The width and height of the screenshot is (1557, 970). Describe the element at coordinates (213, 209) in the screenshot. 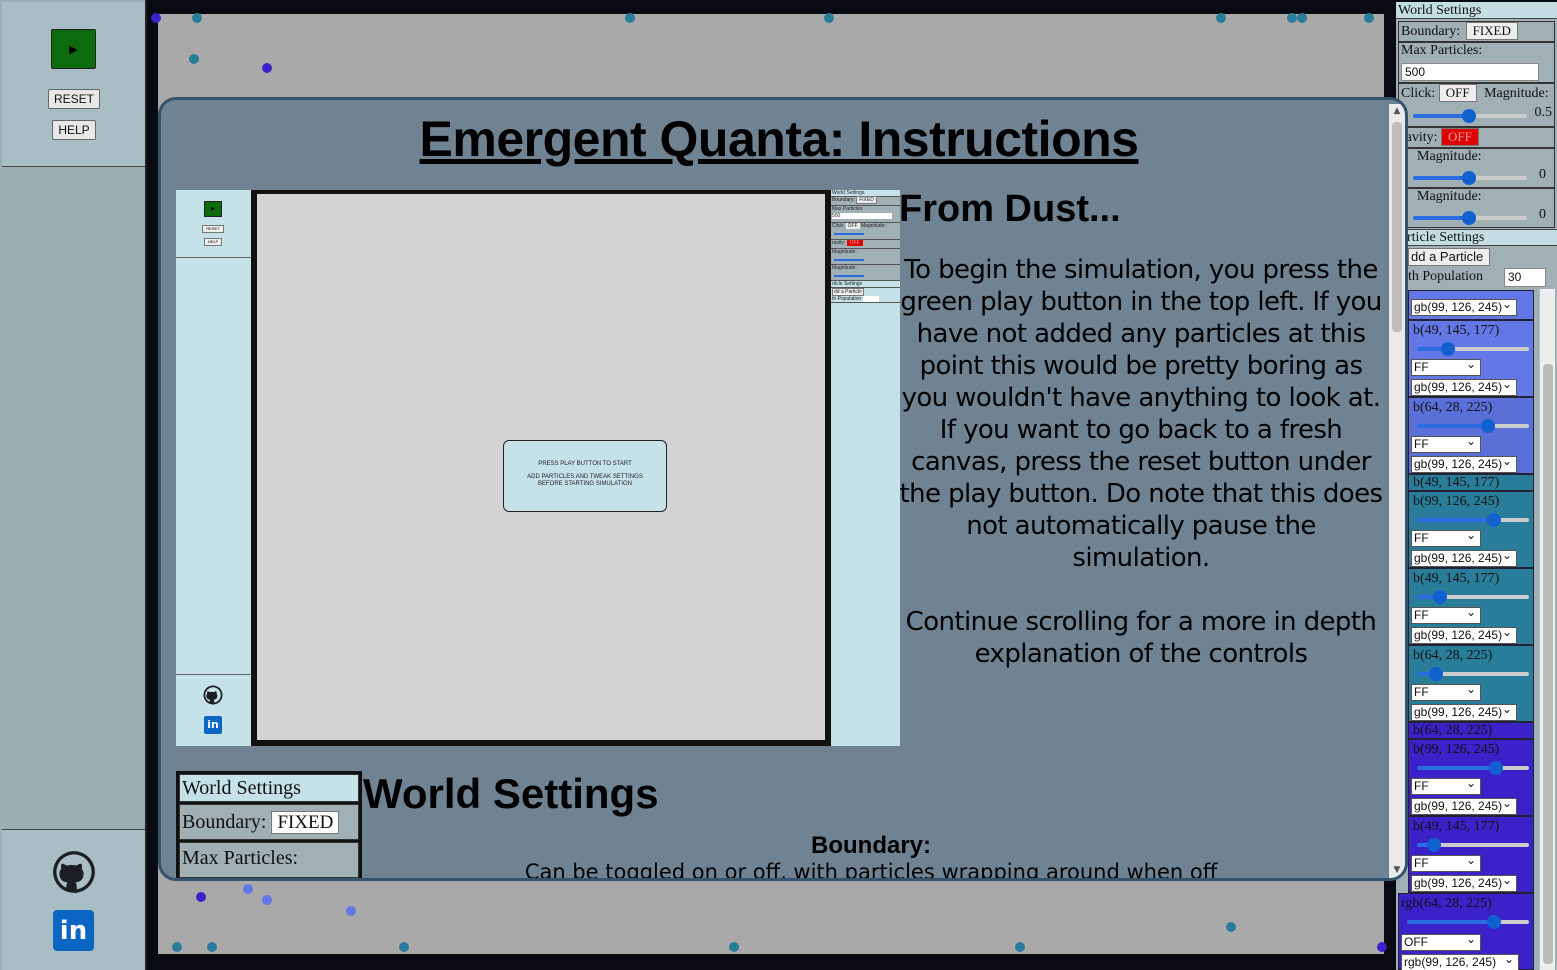

I see `preview-play-button: ▶` at that location.